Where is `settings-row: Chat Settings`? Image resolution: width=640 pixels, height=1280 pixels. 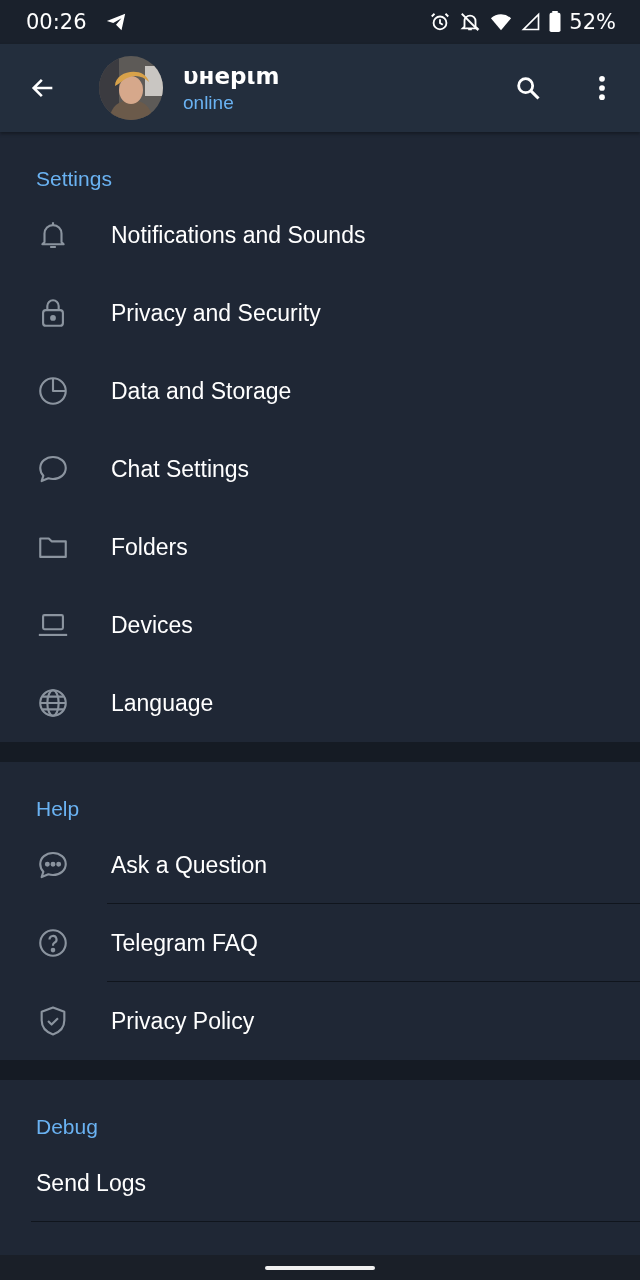
settings-row: Chat Settings is located at coordinates (320, 469).